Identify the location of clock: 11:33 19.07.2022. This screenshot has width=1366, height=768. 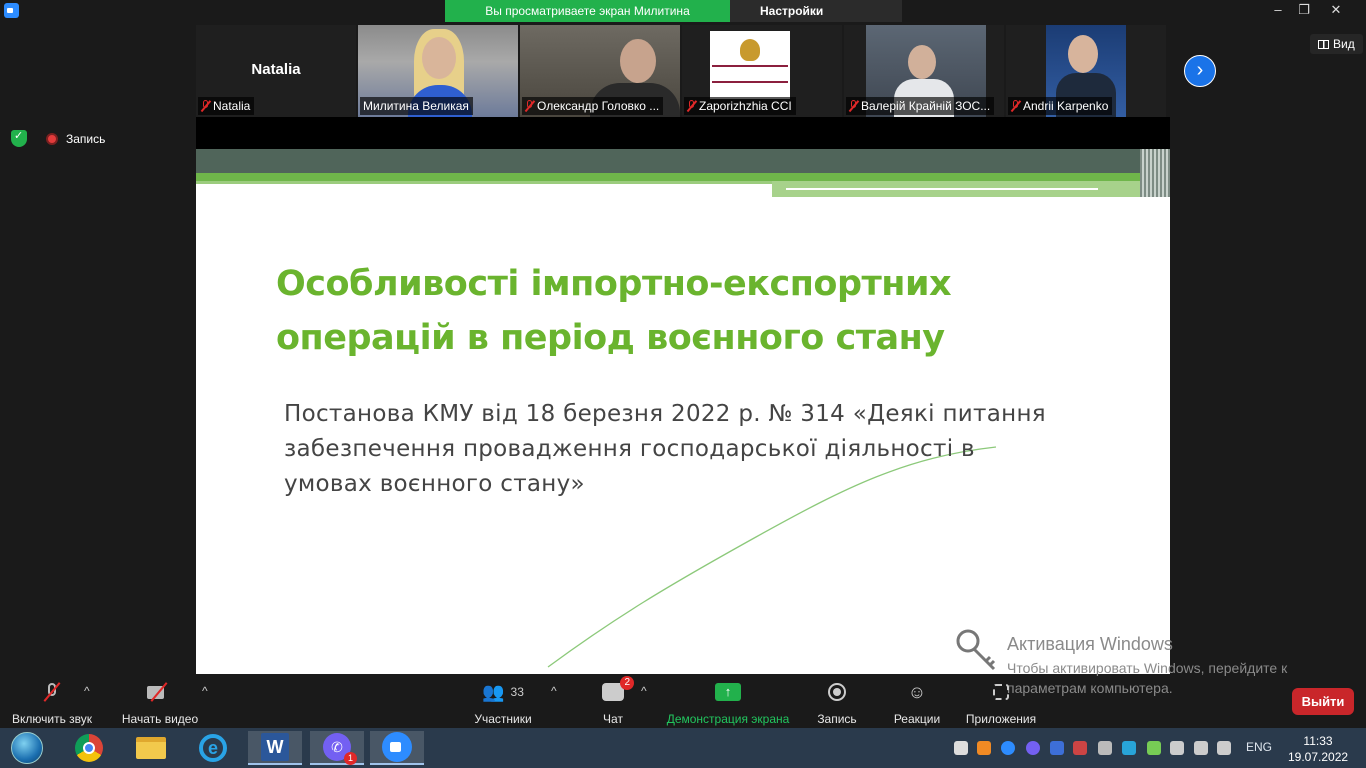
(1318, 749).